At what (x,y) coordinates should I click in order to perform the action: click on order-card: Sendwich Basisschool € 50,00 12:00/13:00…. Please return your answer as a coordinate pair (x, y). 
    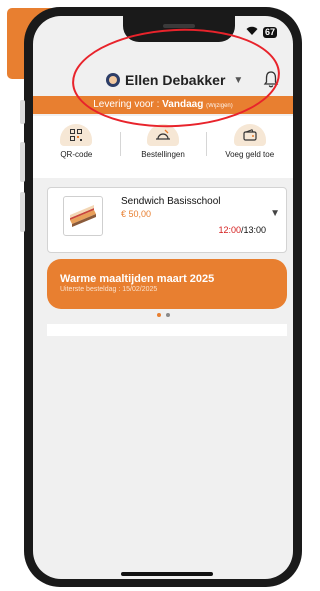
    Looking at the image, I should click on (167, 220).